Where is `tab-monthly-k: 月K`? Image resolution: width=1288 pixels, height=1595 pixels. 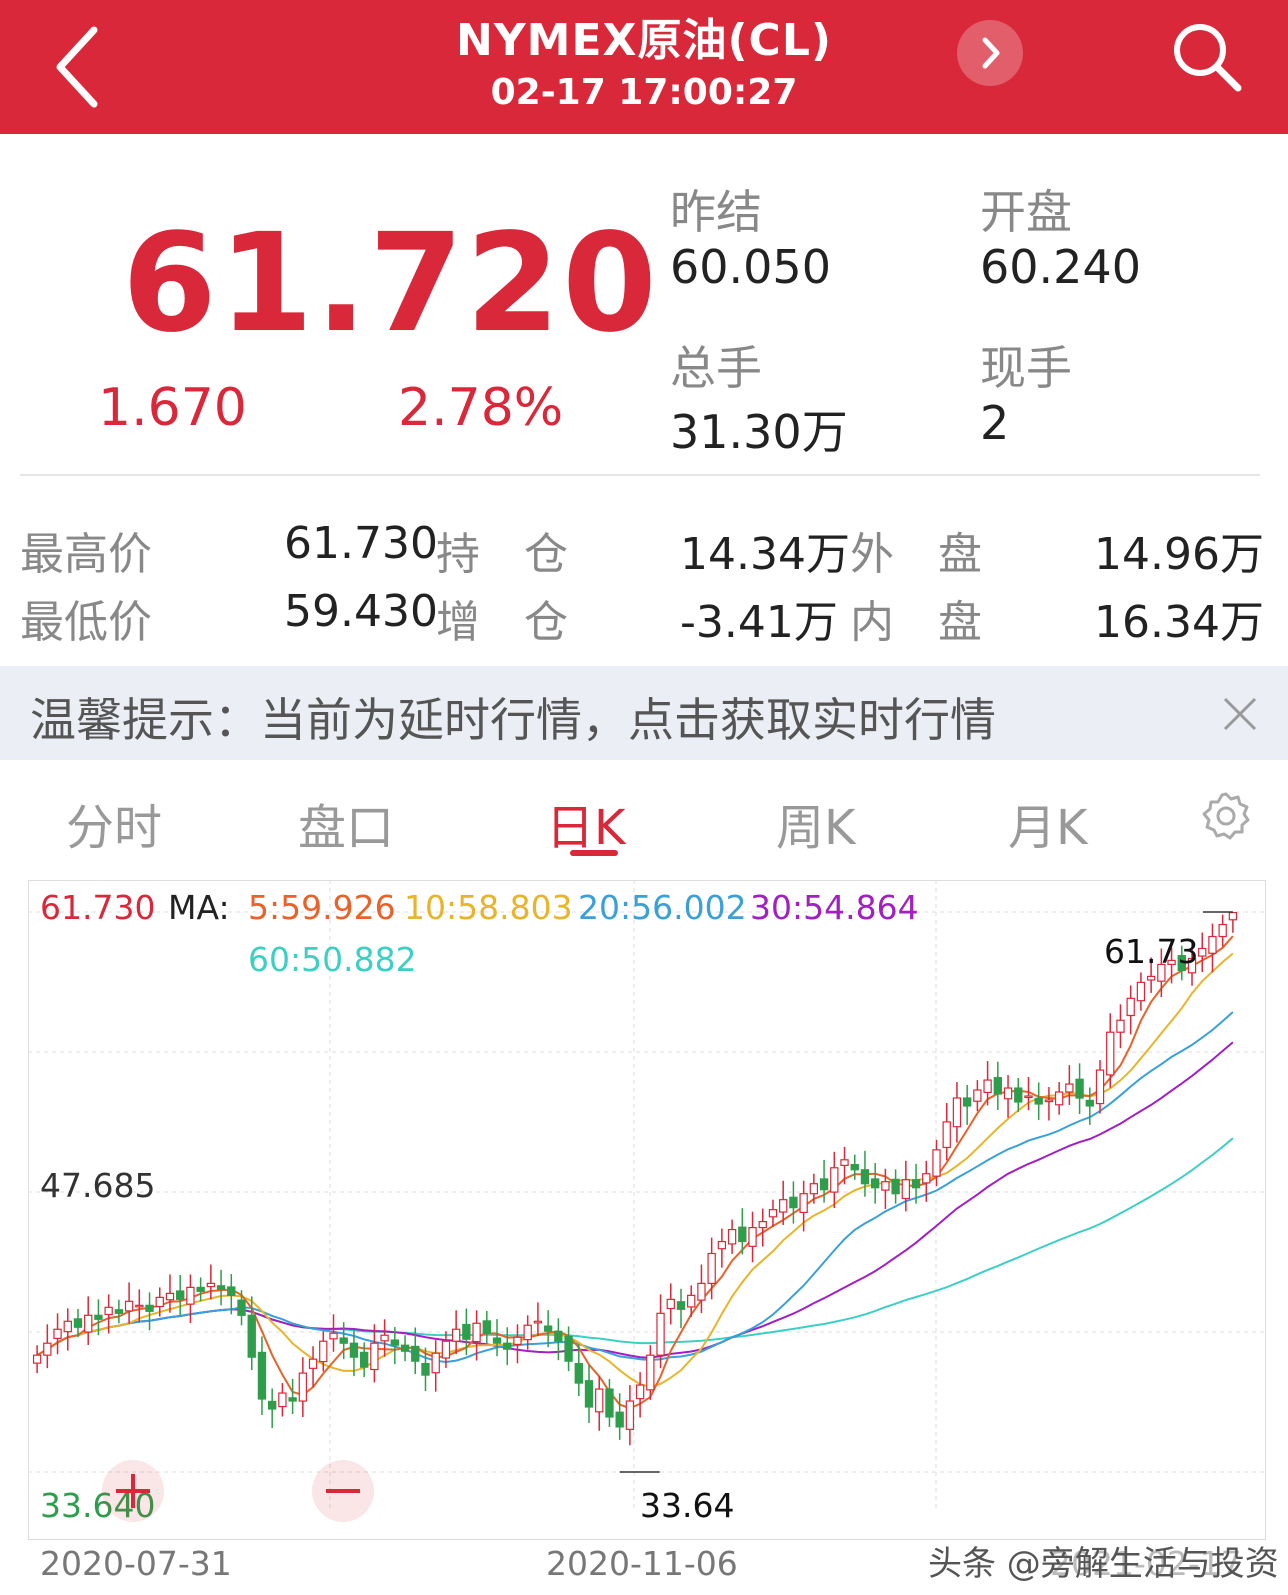 tab-monthly-k: 月K is located at coordinates (1047, 823).